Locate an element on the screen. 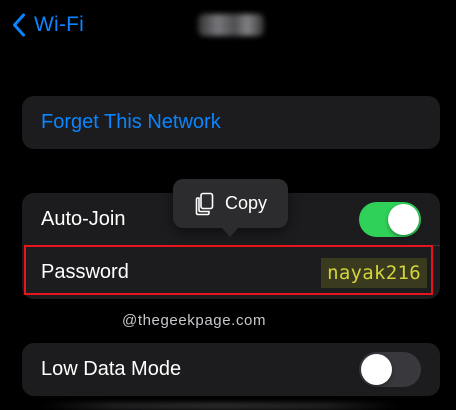 This screenshot has width=456, height=410. navigation-bar: Wi-Fi is located at coordinates (228, 25).